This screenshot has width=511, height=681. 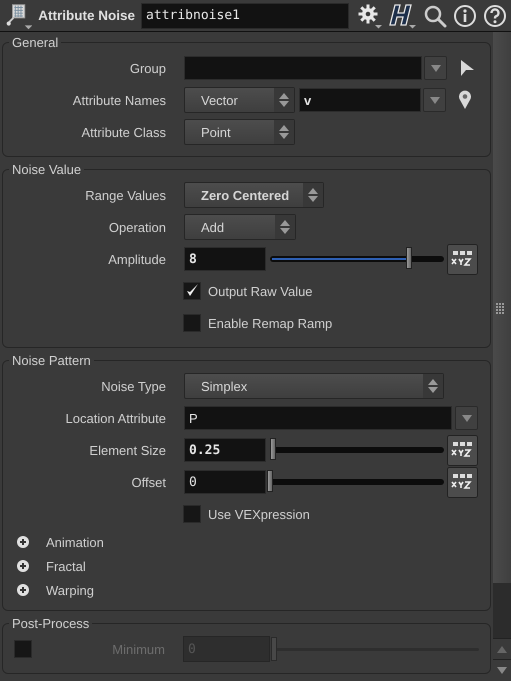 I want to click on pin-icon, so click(x=465, y=100).